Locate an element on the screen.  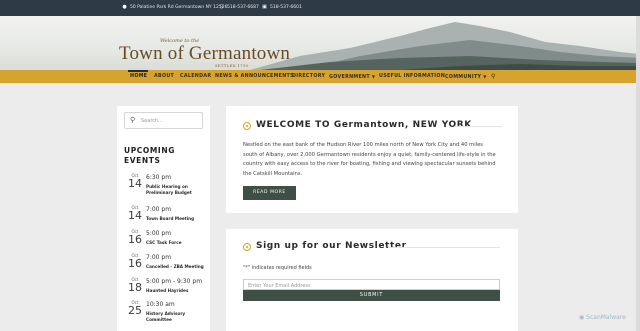
submit-button: SUBMIT is located at coordinates (371, 295).